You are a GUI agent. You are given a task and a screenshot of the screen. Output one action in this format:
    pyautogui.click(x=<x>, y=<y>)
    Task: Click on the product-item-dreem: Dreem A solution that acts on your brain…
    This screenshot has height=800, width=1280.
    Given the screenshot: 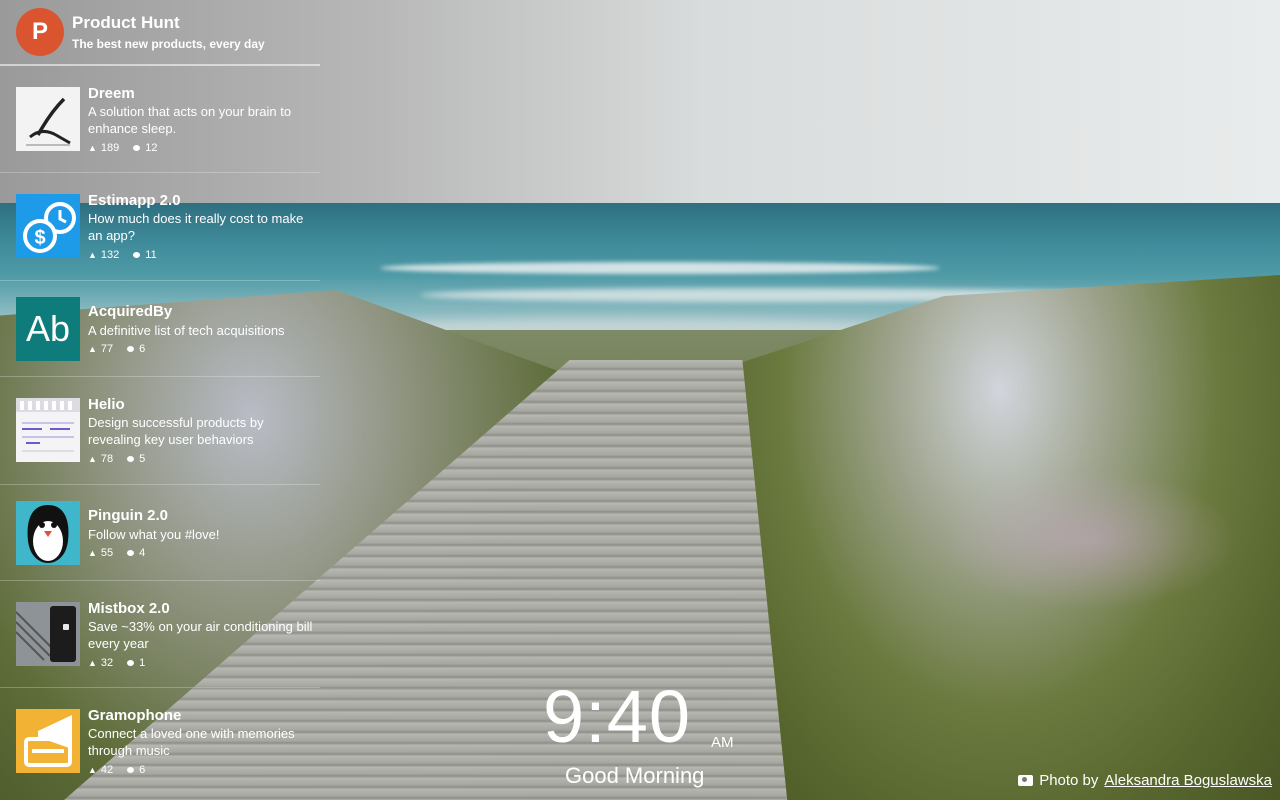 What is the action you would take?
    pyautogui.click(x=160, y=119)
    